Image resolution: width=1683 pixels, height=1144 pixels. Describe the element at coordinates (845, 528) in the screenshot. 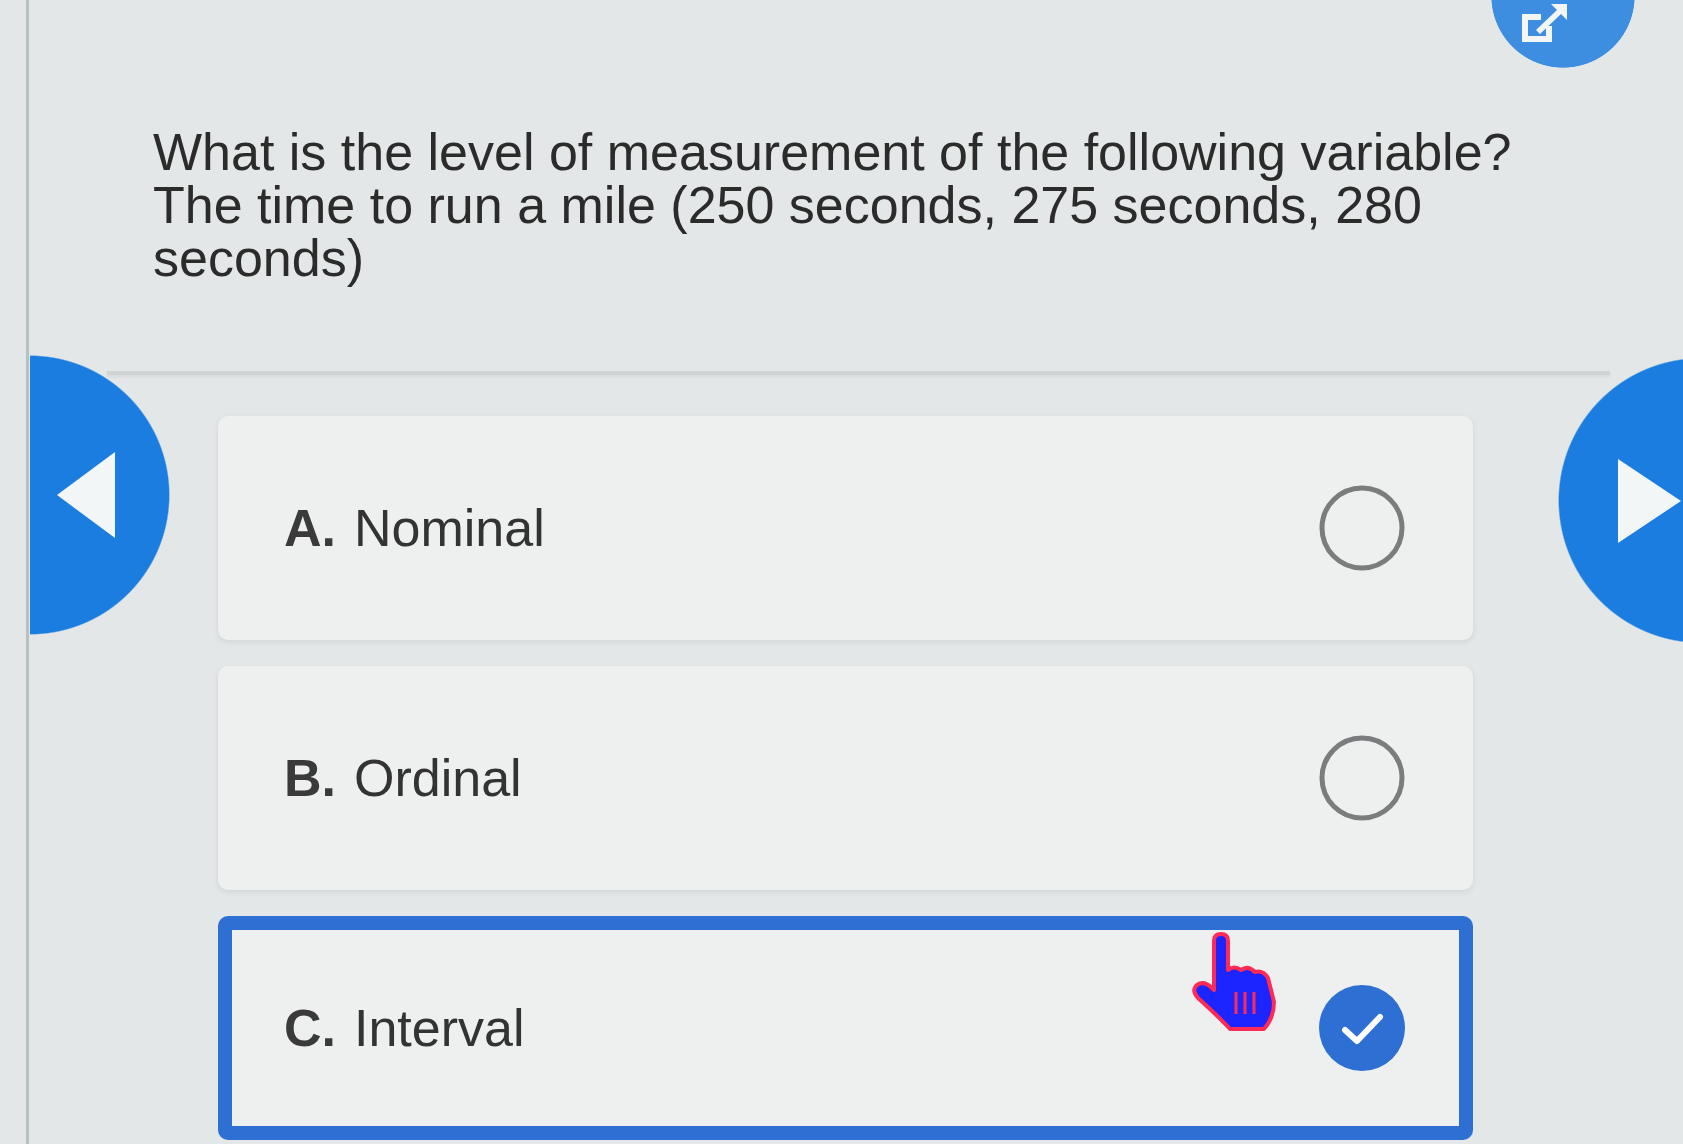

I see `answer-option: A. Nominal` at that location.